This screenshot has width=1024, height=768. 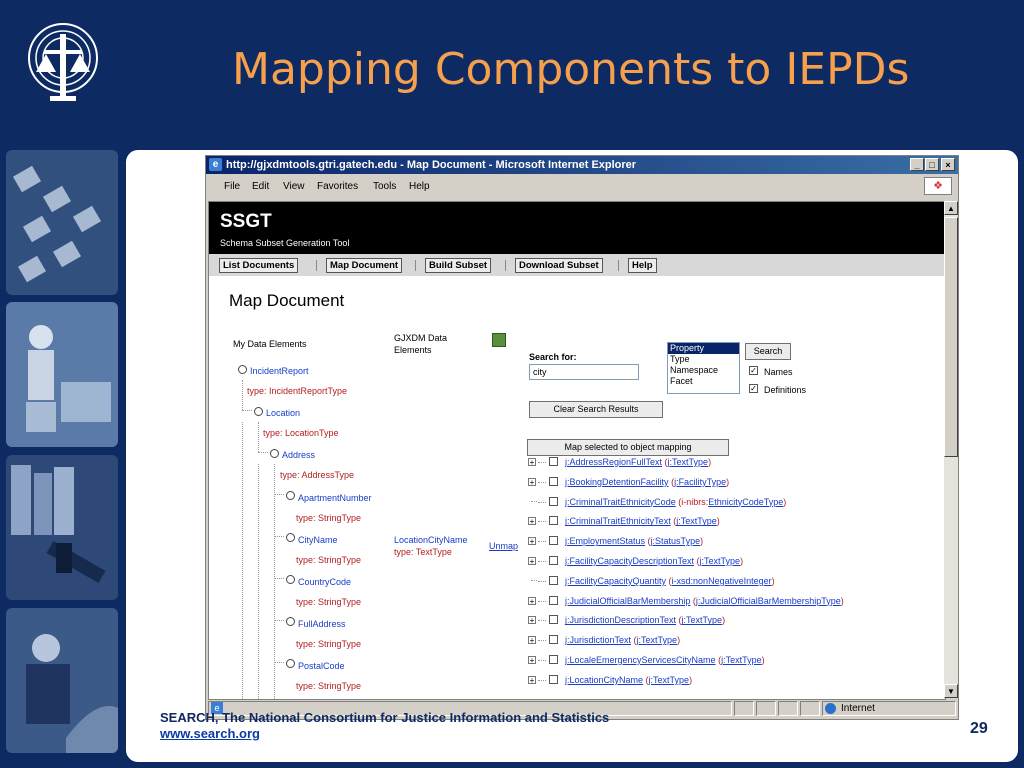 I want to click on tree-node-name: IncidentReport, so click(x=279, y=371).